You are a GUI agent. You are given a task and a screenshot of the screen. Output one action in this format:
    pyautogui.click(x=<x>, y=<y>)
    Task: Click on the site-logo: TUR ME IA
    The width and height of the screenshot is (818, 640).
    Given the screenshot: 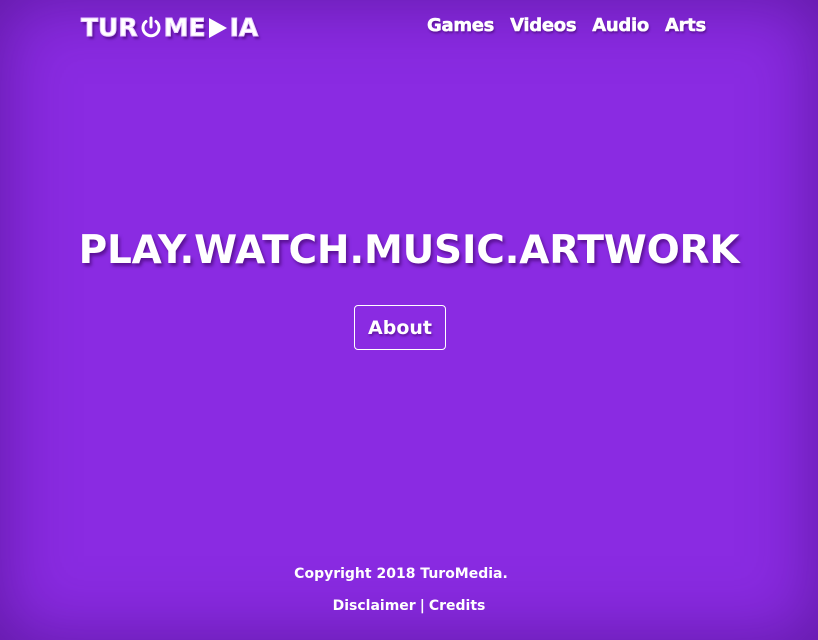 What is the action you would take?
    pyautogui.click(x=170, y=28)
    